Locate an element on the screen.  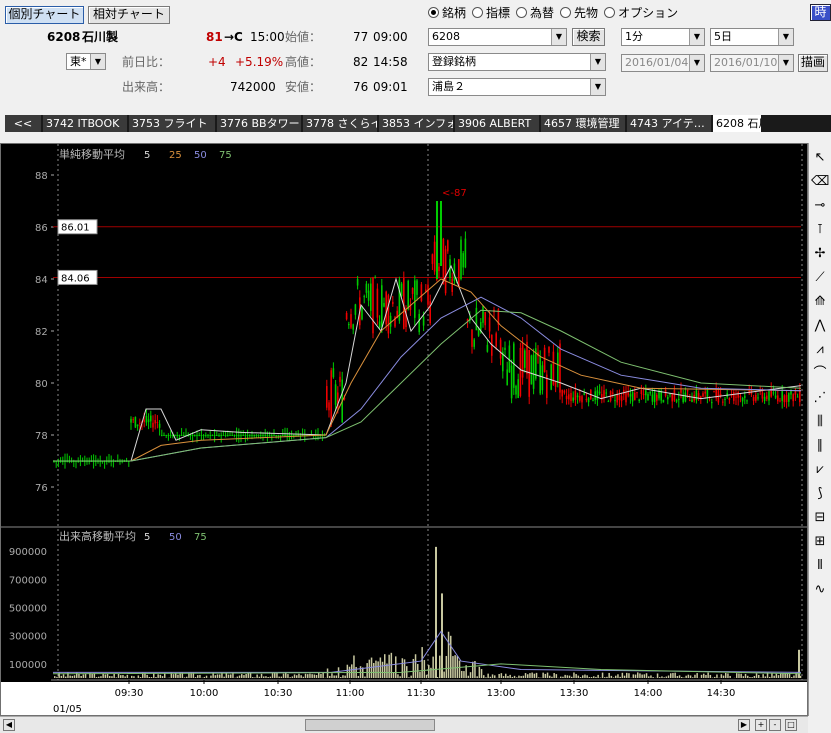
ticker-tab: 4657 環境管理 is located at coordinates (584, 123).